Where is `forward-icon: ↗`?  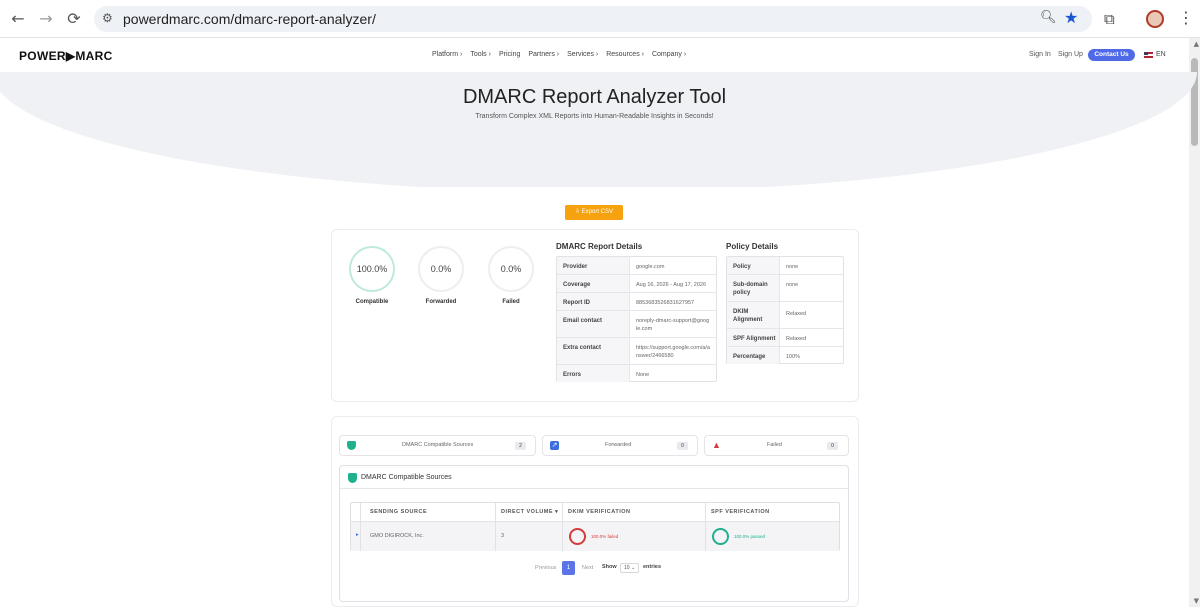
forward-icon: ↗ is located at coordinates (554, 445).